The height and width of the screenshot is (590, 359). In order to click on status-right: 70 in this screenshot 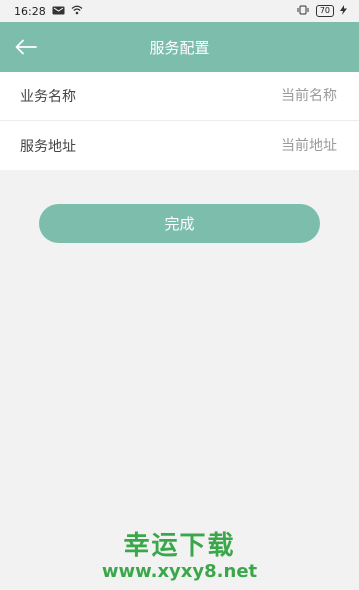, I will do `click(321, 11)`.